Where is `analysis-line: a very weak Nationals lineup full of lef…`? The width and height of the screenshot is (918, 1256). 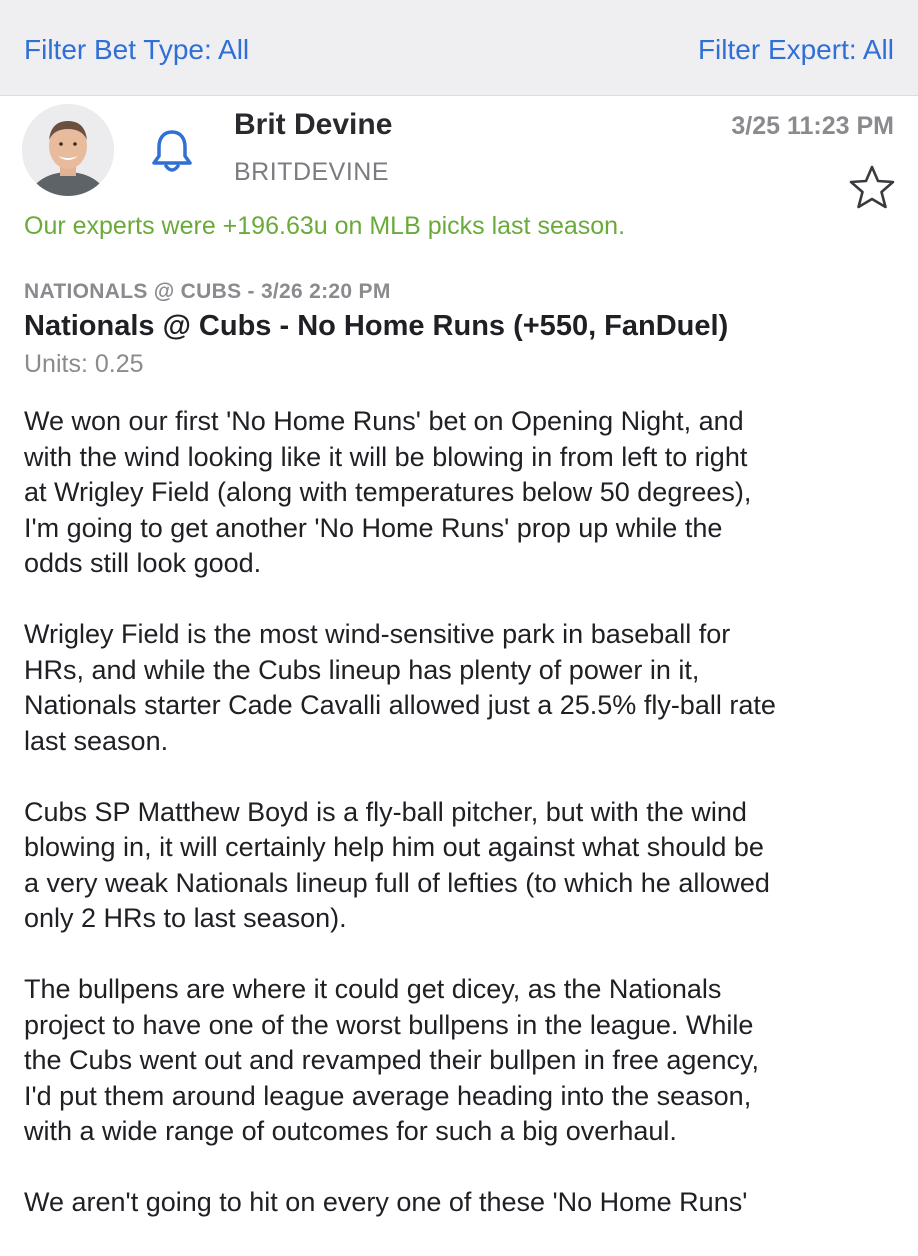
analysis-line: a very weak Nationals lineup full of lef… is located at coordinates (397, 882).